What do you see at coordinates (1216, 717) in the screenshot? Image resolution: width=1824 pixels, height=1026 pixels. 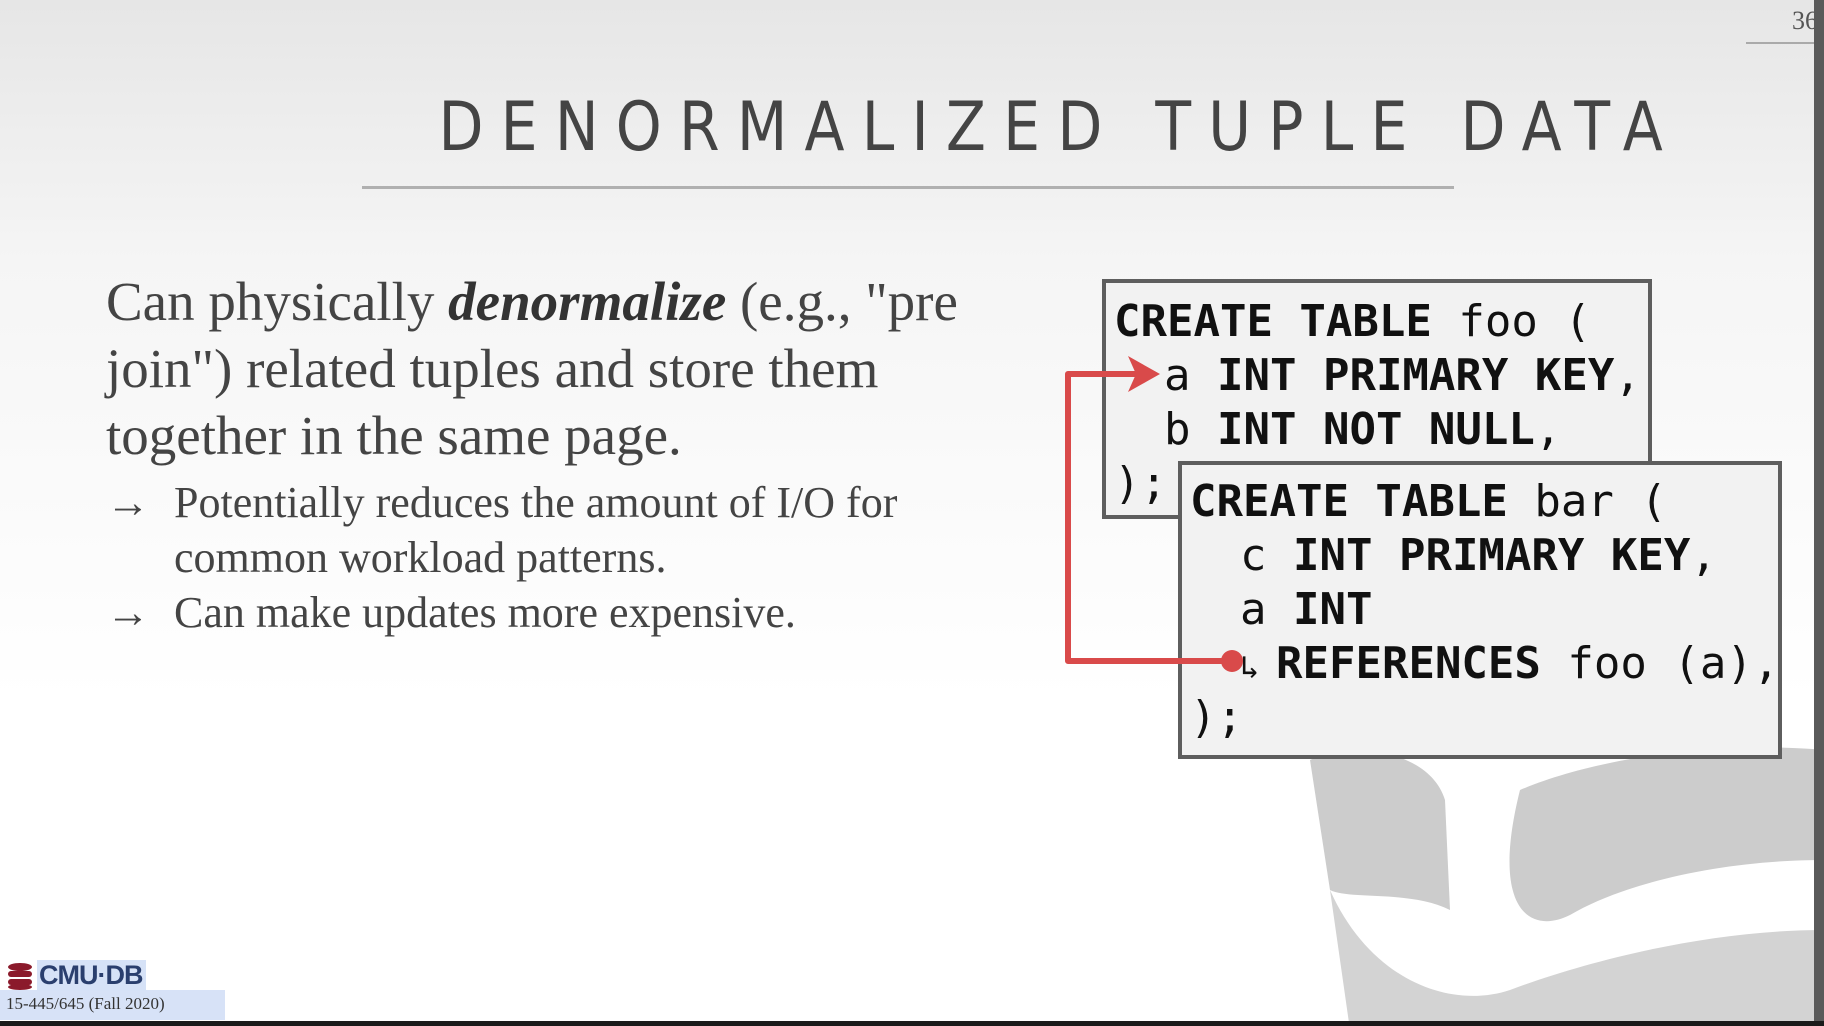 I see `code-line: );` at bounding box center [1216, 717].